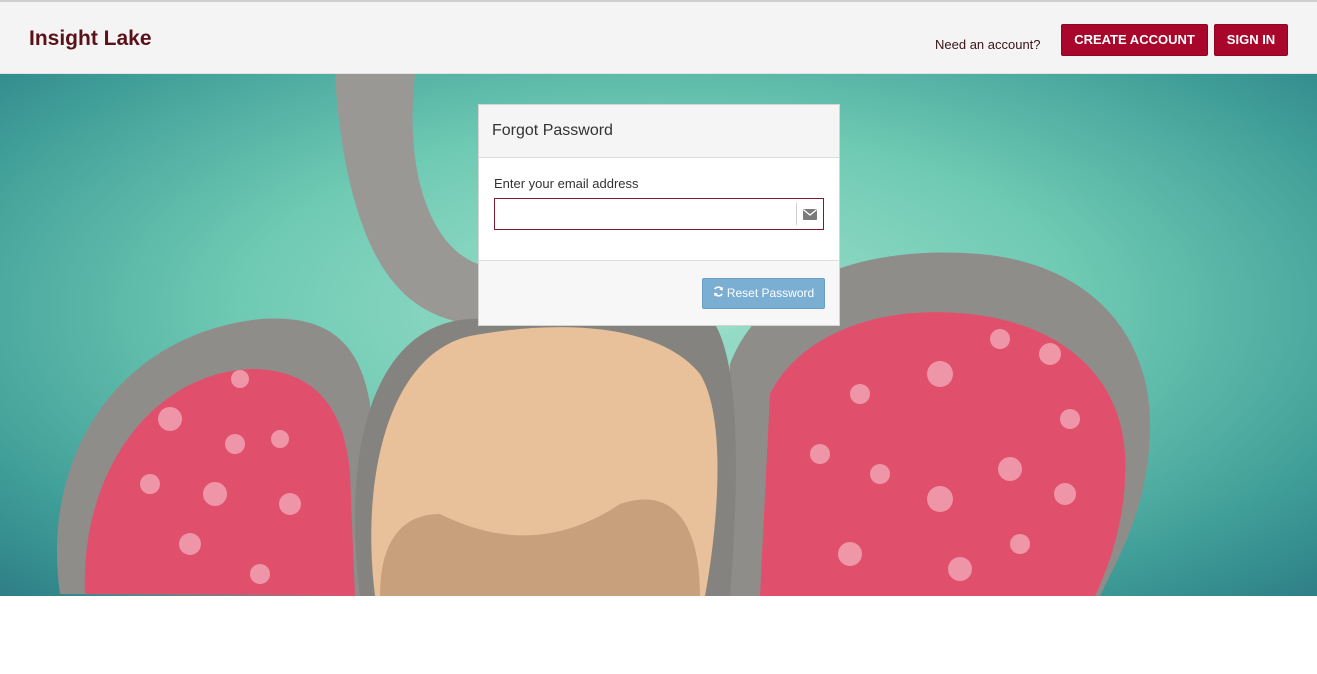  Describe the element at coordinates (566, 183) in the screenshot. I see `email-label: Enter your email address` at that location.